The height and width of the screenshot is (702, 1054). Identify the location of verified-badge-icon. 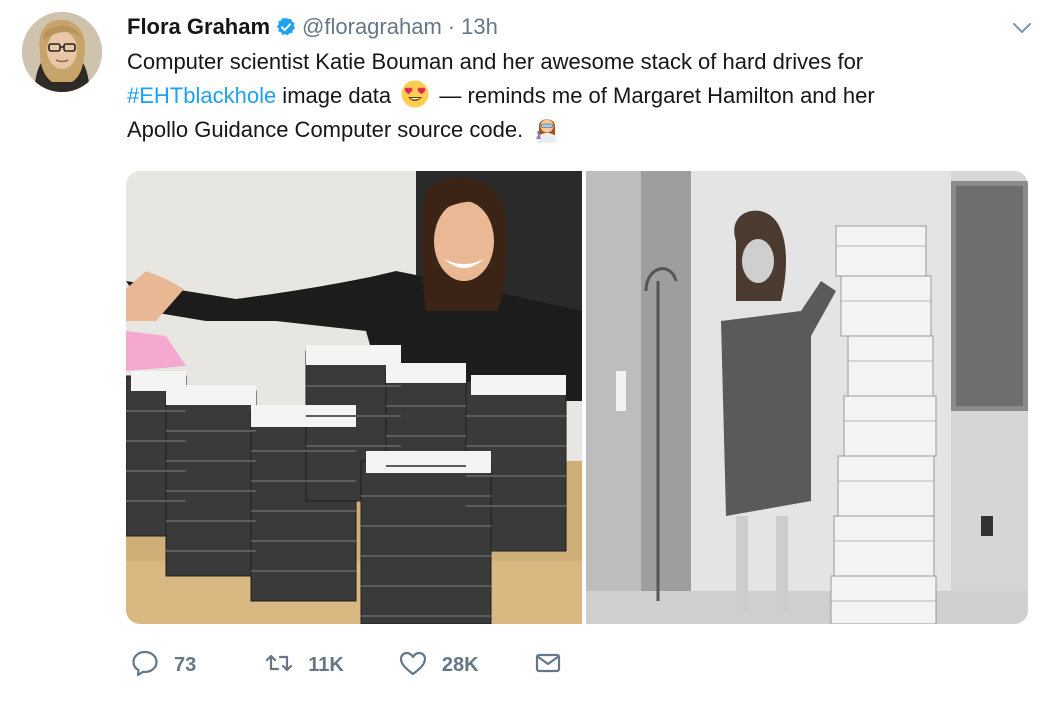
(286, 27).